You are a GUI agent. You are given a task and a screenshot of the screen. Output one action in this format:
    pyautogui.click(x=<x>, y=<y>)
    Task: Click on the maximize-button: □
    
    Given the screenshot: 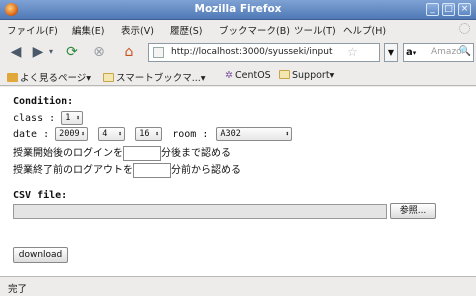 What is the action you would take?
    pyautogui.click(x=448, y=9)
    